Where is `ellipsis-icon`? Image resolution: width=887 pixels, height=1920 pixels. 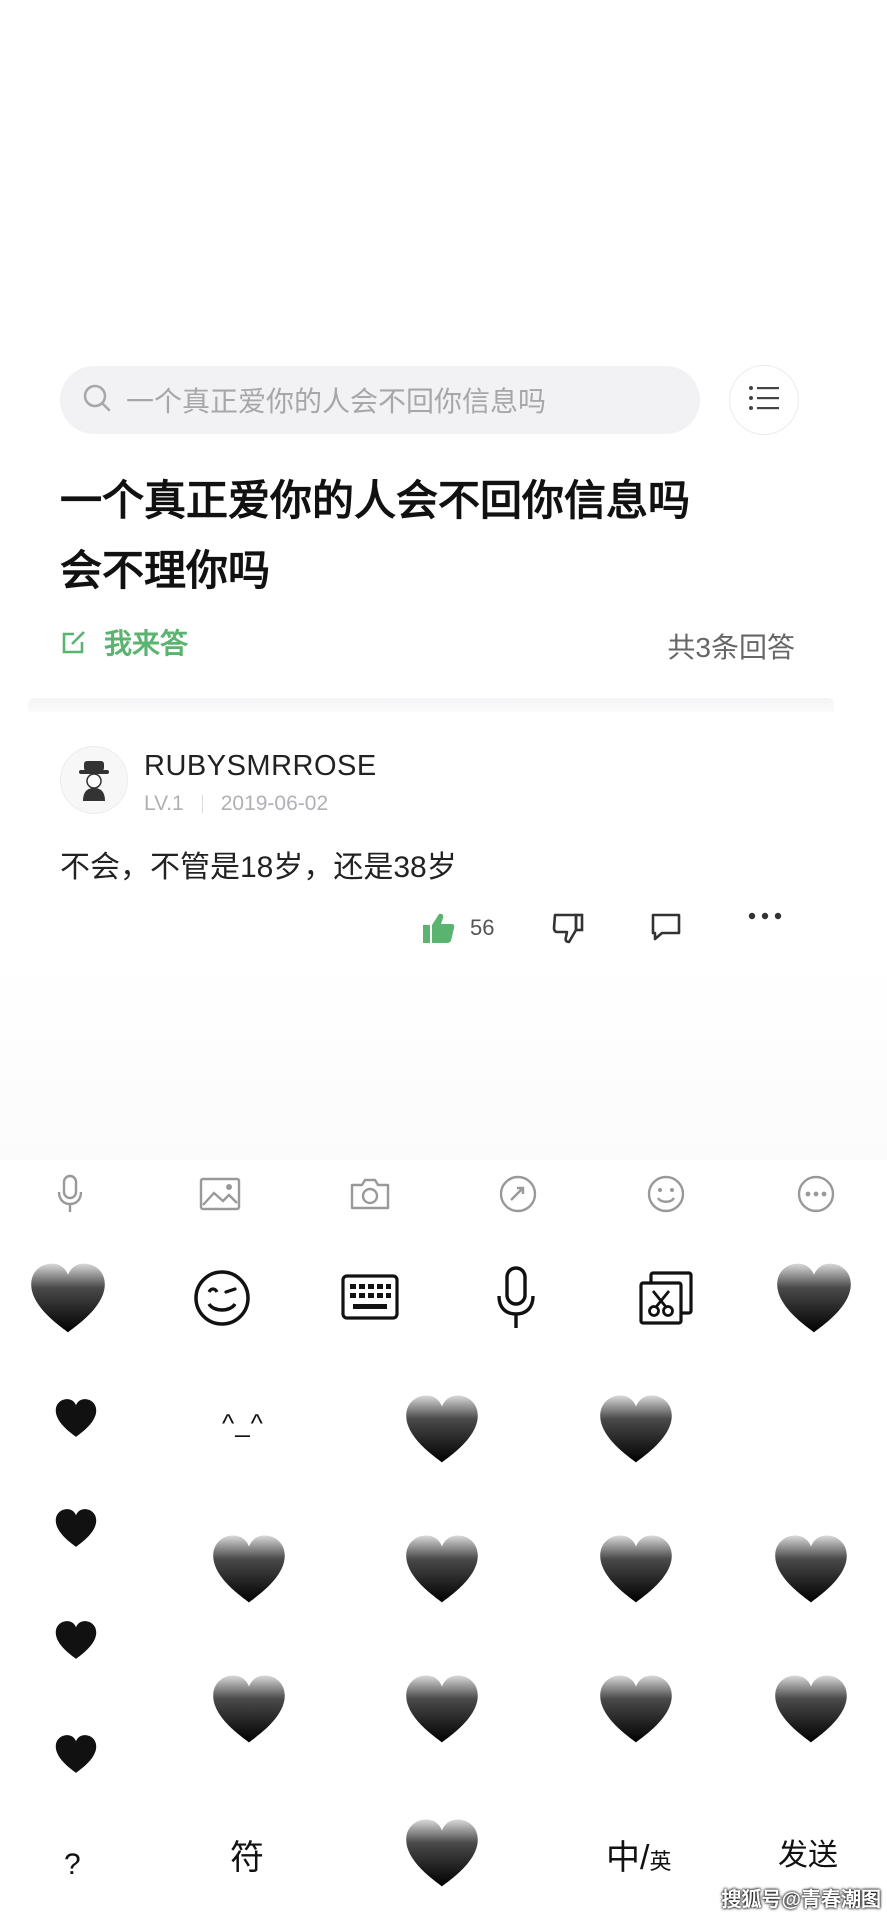 ellipsis-icon is located at coordinates (765, 916).